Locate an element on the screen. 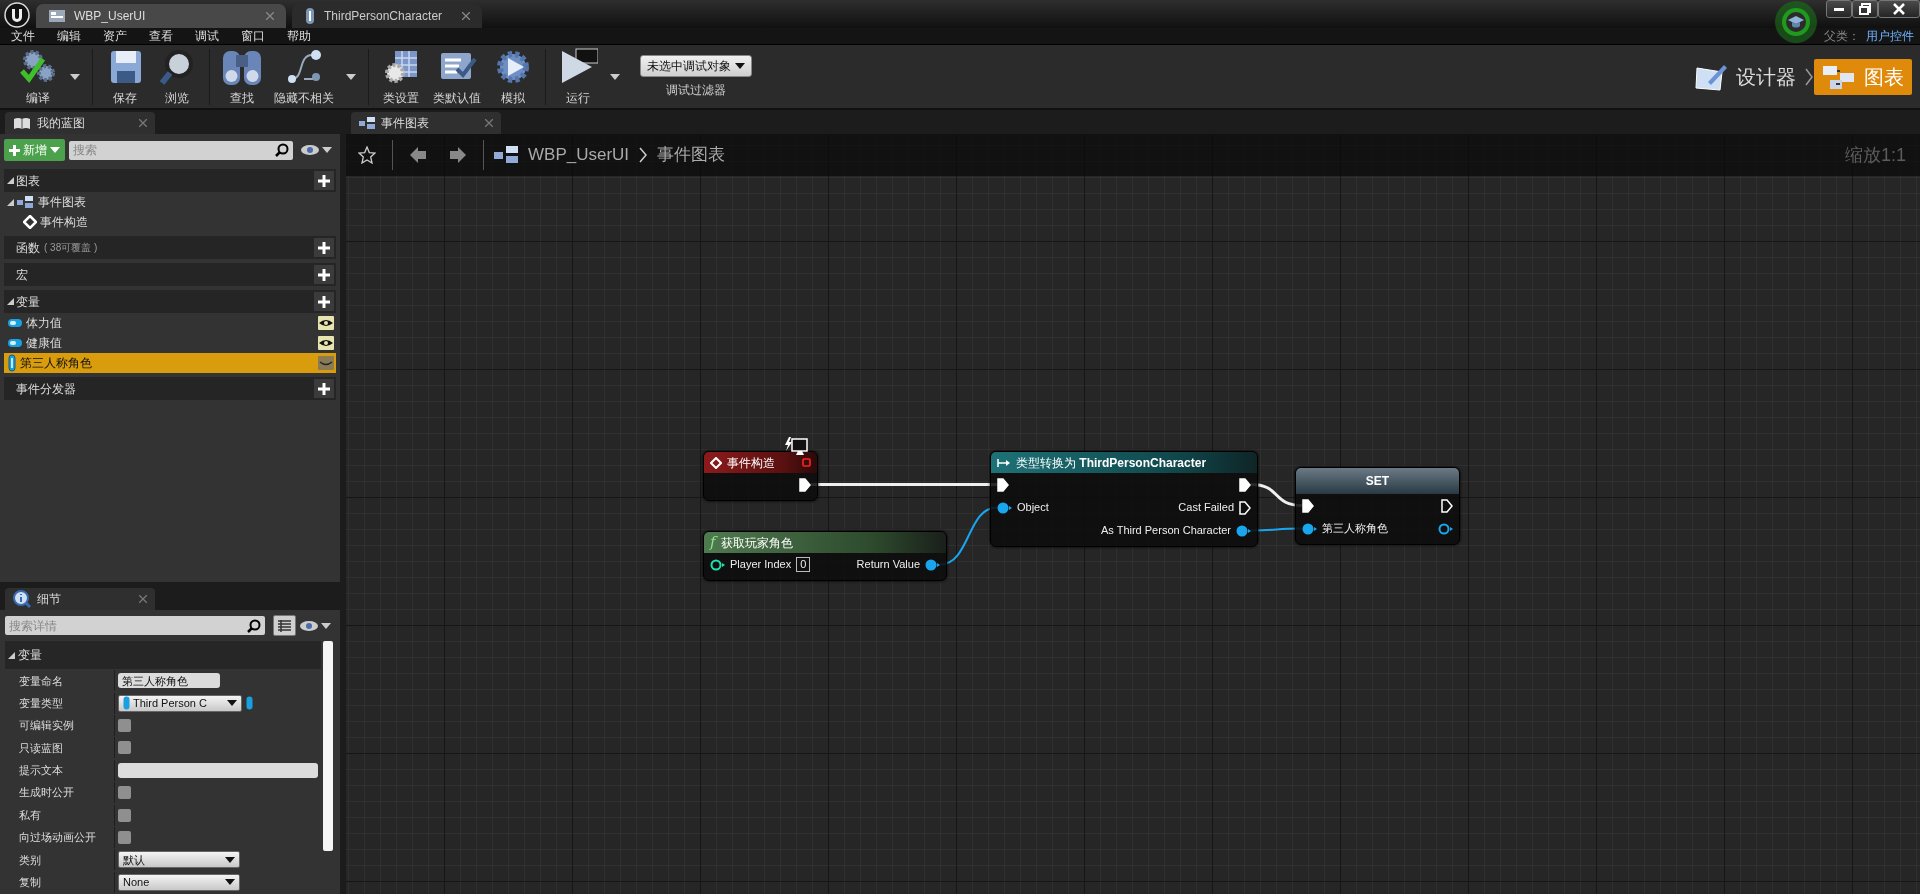 The image size is (1920, 894). tree-item: 事件图表 is located at coordinates (170, 202).